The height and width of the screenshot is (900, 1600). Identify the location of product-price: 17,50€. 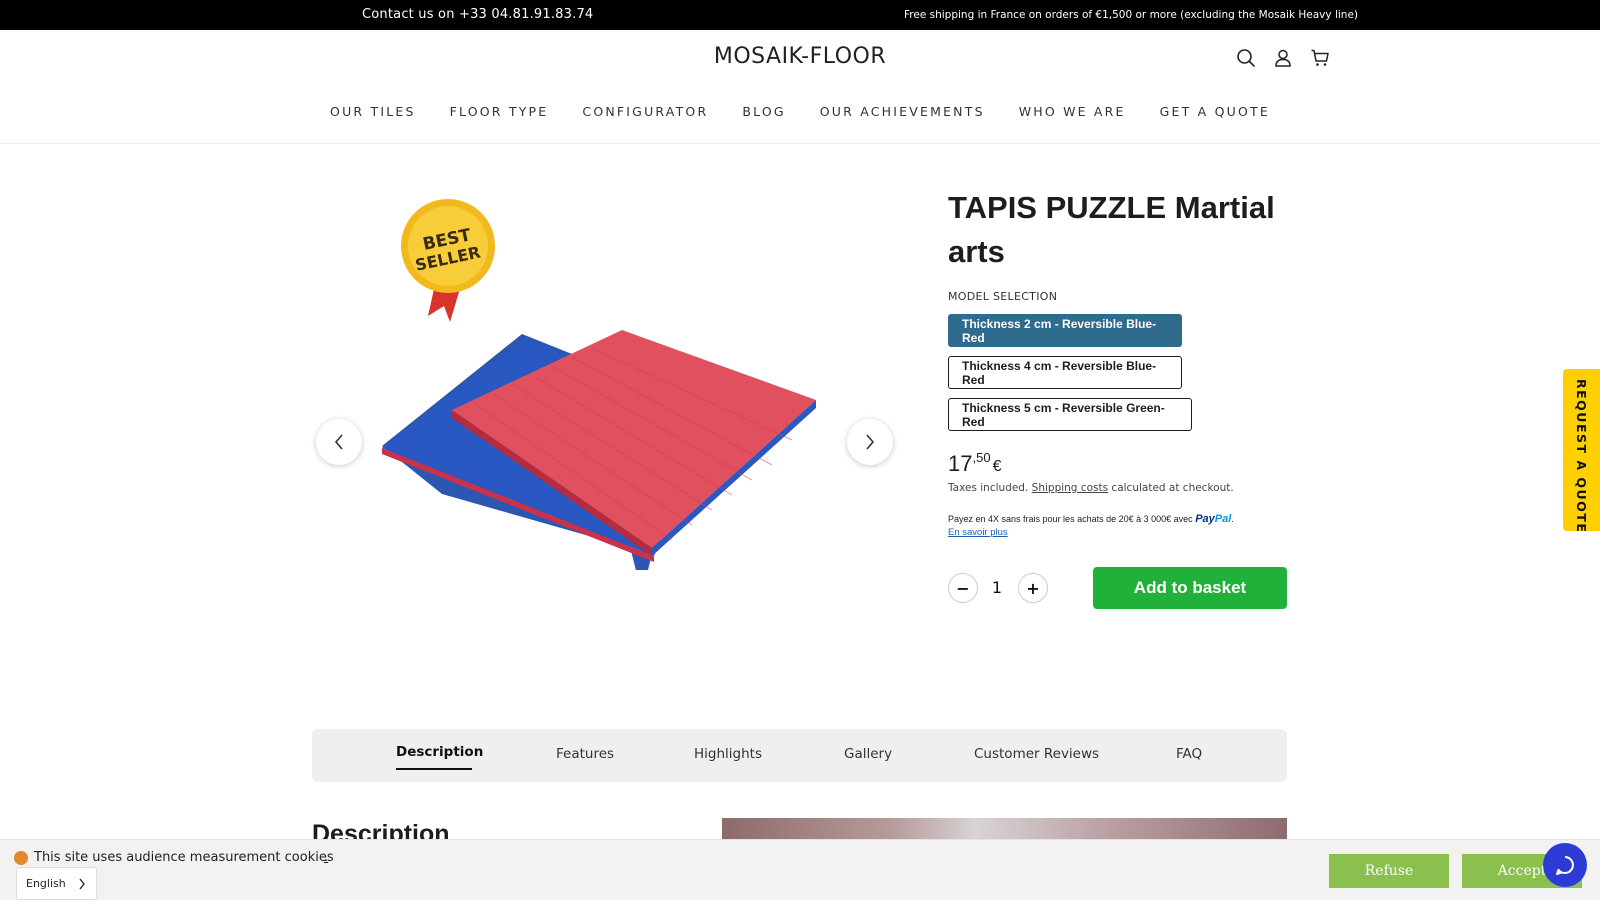
(975, 463).